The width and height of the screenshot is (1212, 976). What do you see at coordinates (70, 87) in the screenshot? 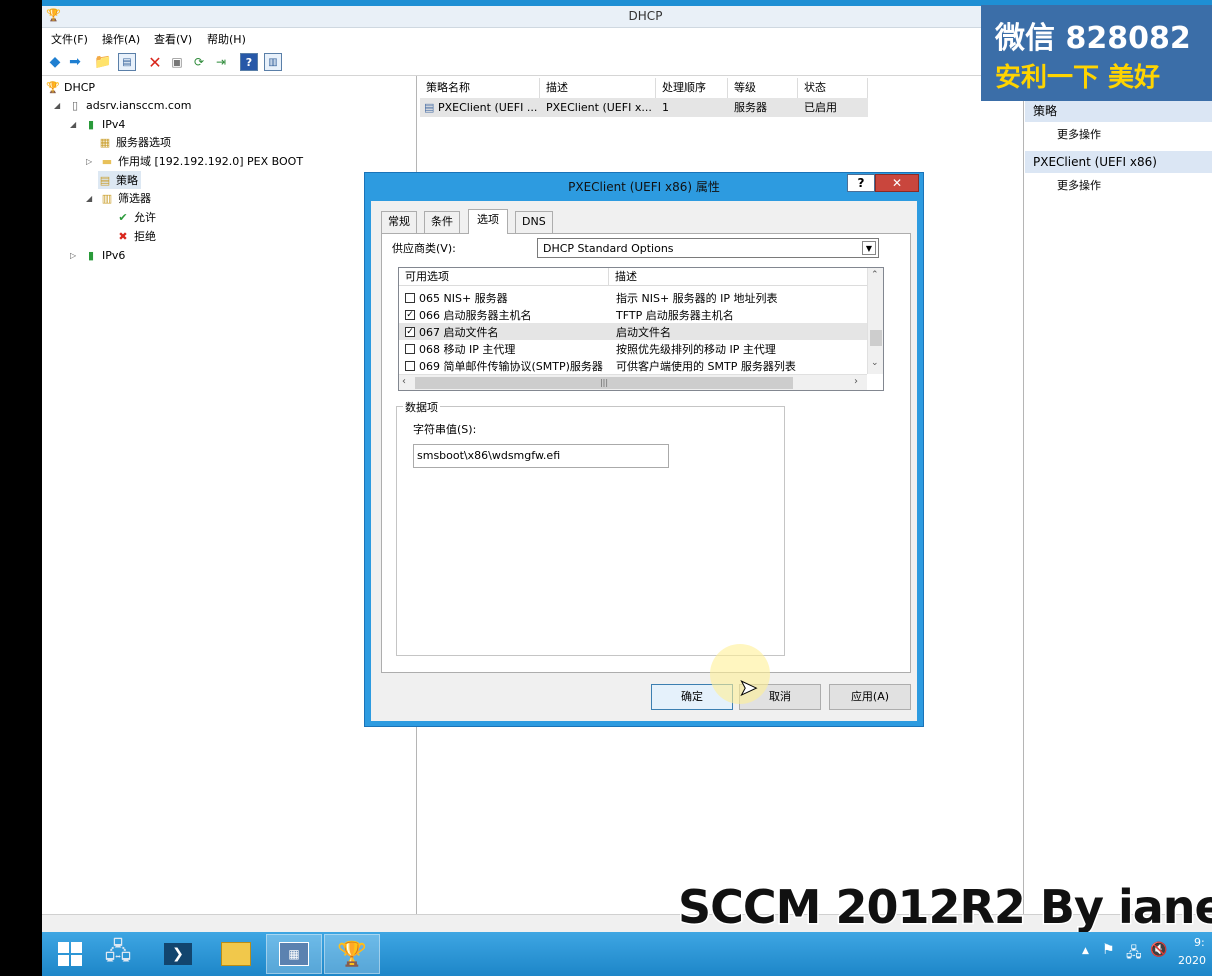
I see `tree-item-dhcp: 🏆 DHCP` at bounding box center [70, 87].